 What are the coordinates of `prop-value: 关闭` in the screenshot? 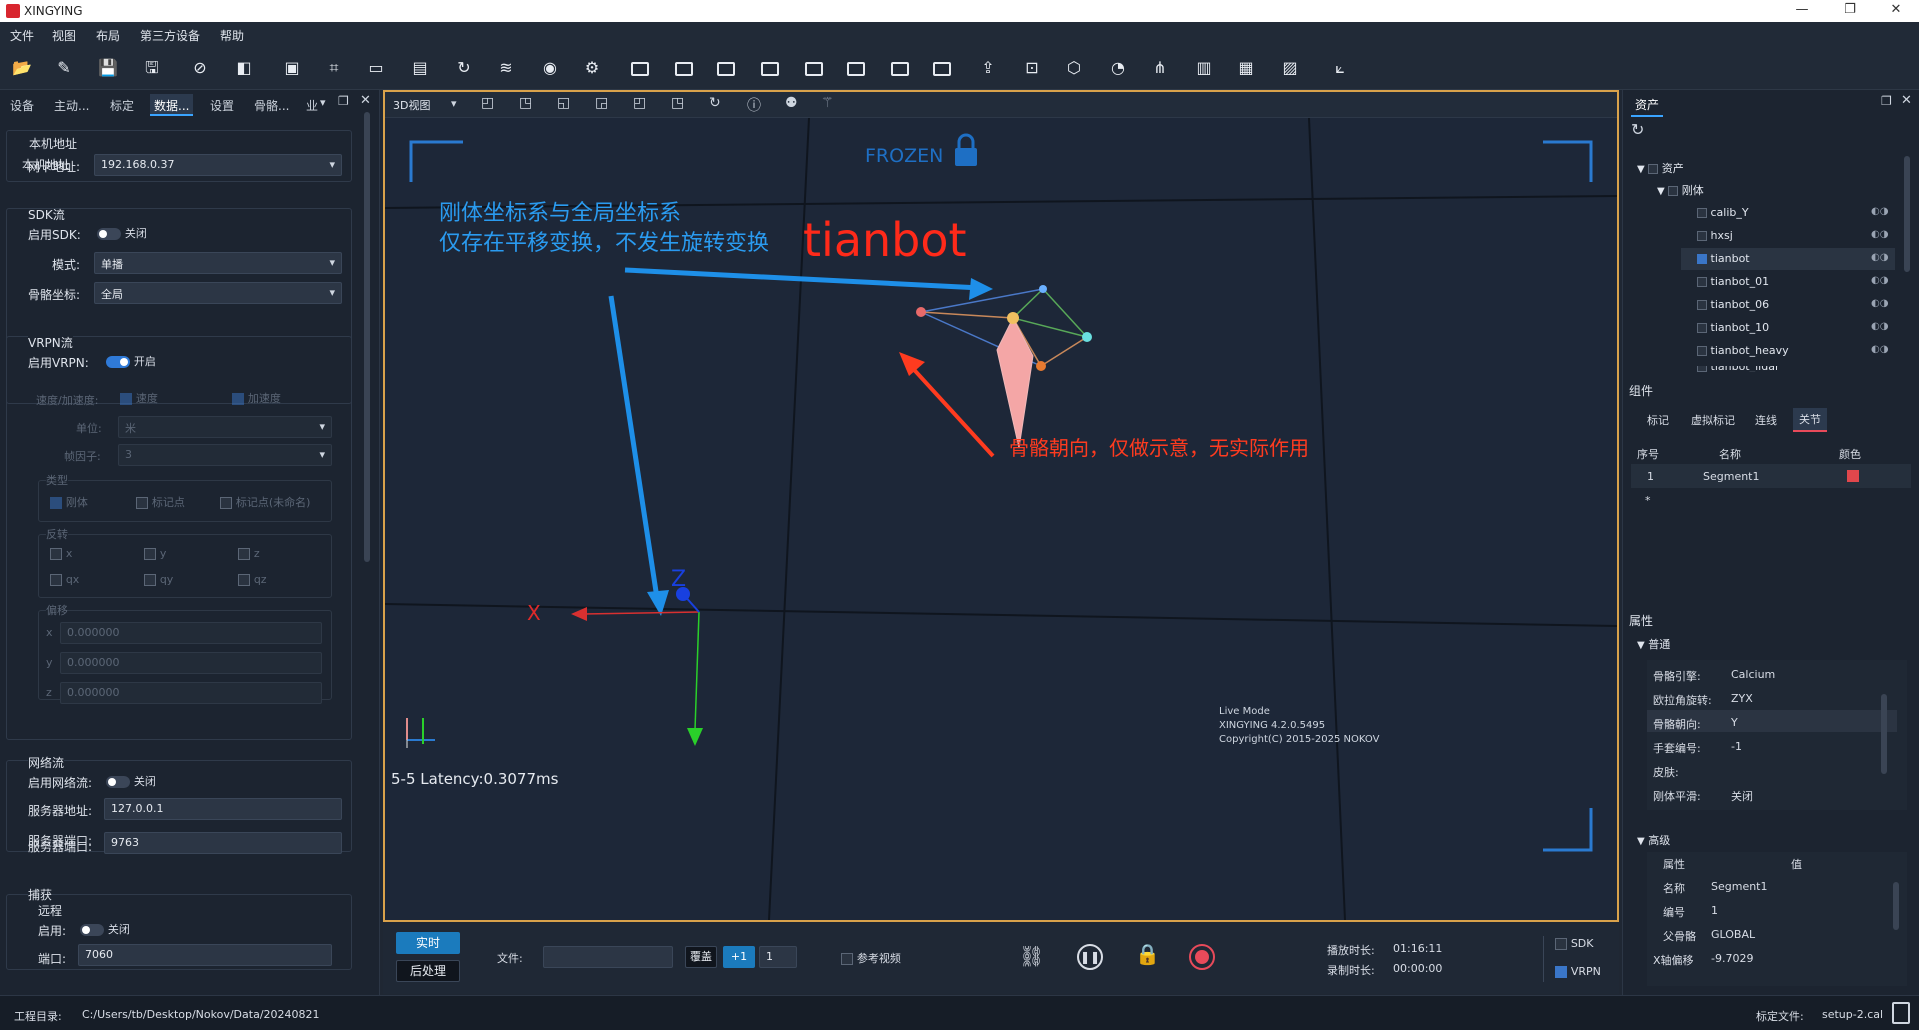 It's located at (1742, 796).